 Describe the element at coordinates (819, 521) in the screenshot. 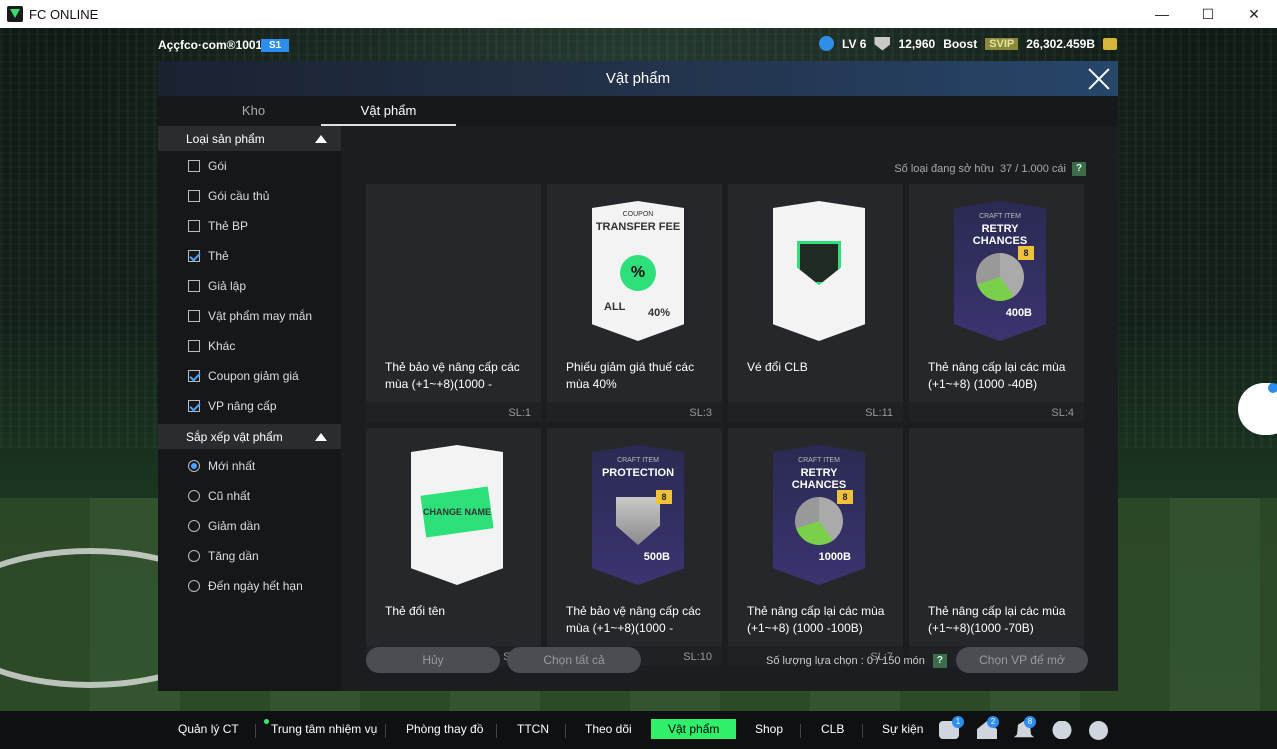

I see `retry-arrows-icon` at that location.